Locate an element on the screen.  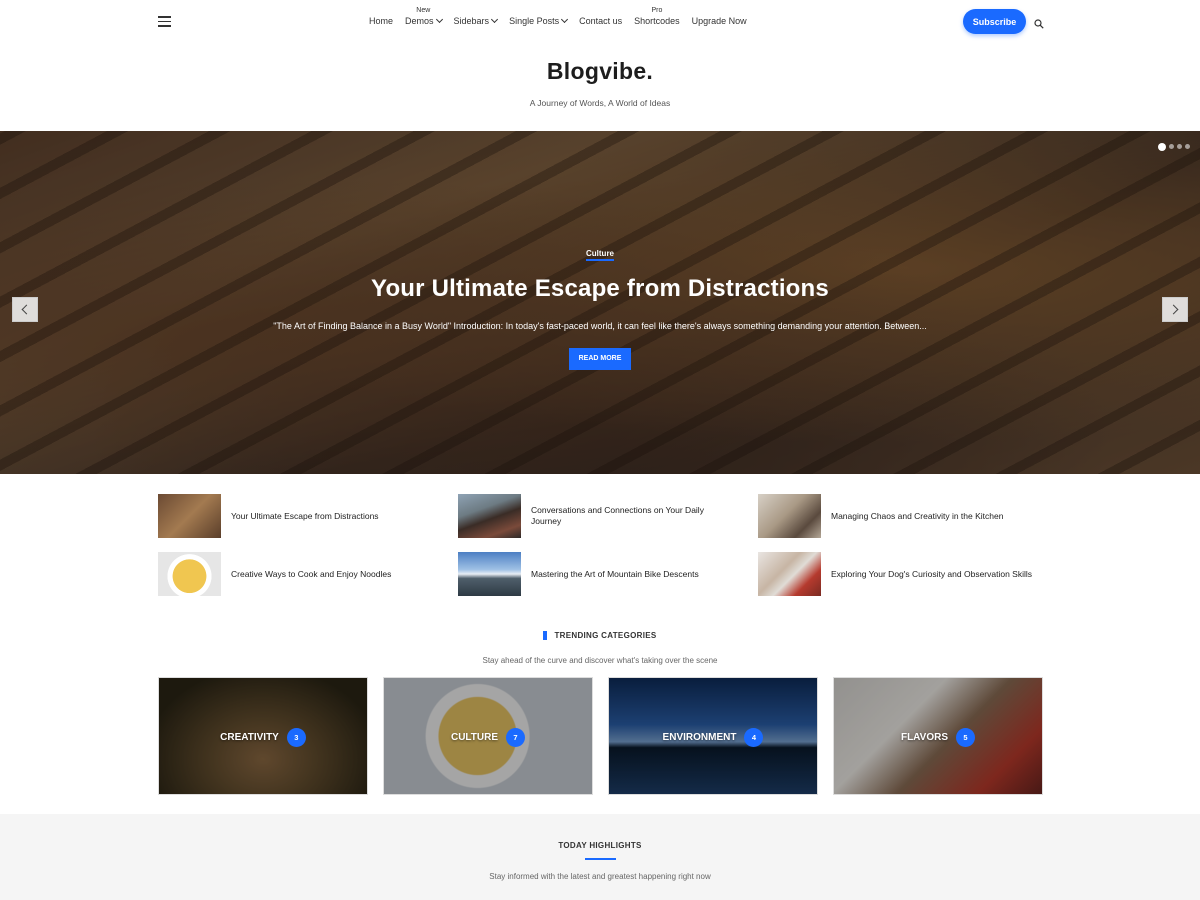
slider-pagination is located at coordinates (1174, 146).